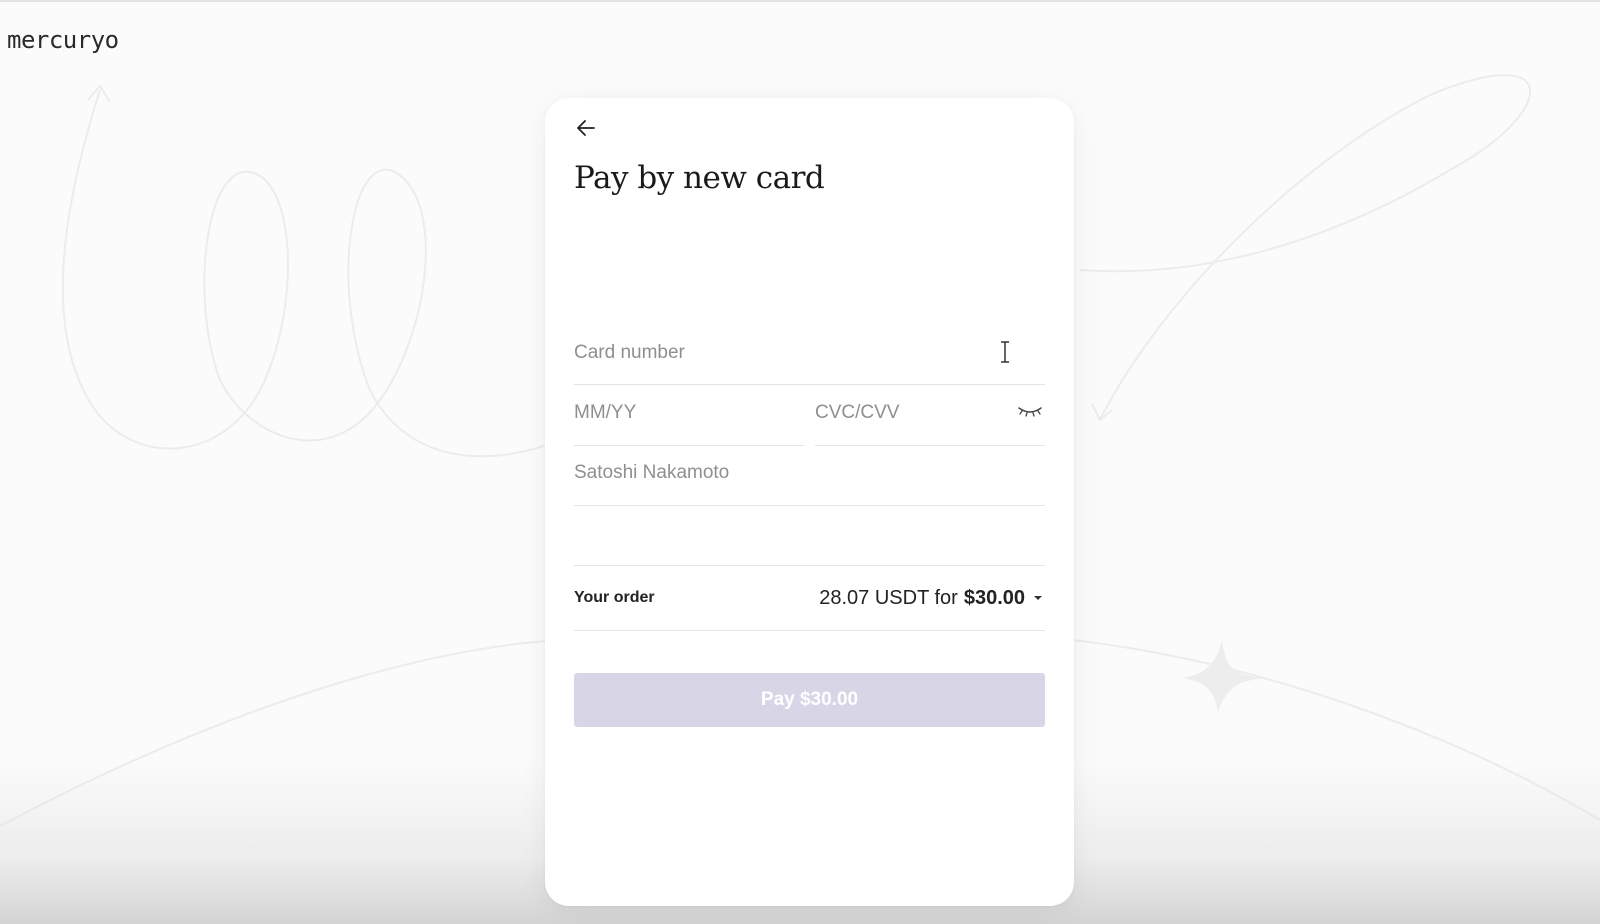 This screenshot has height=924, width=1600. I want to click on page-title: Pay by new card, so click(699, 178).